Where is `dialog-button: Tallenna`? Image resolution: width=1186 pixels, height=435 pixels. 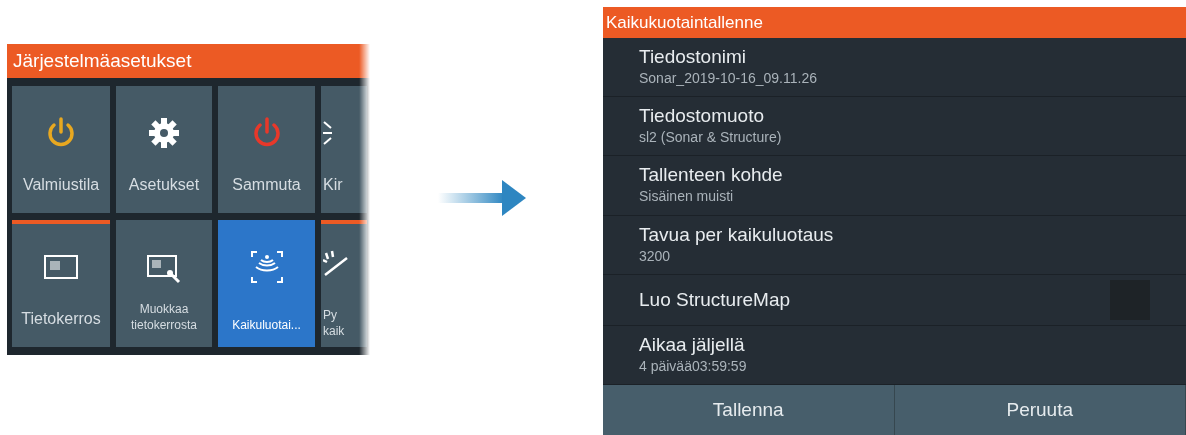 dialog-button: Tallenna is located at coordinates (749, 410).